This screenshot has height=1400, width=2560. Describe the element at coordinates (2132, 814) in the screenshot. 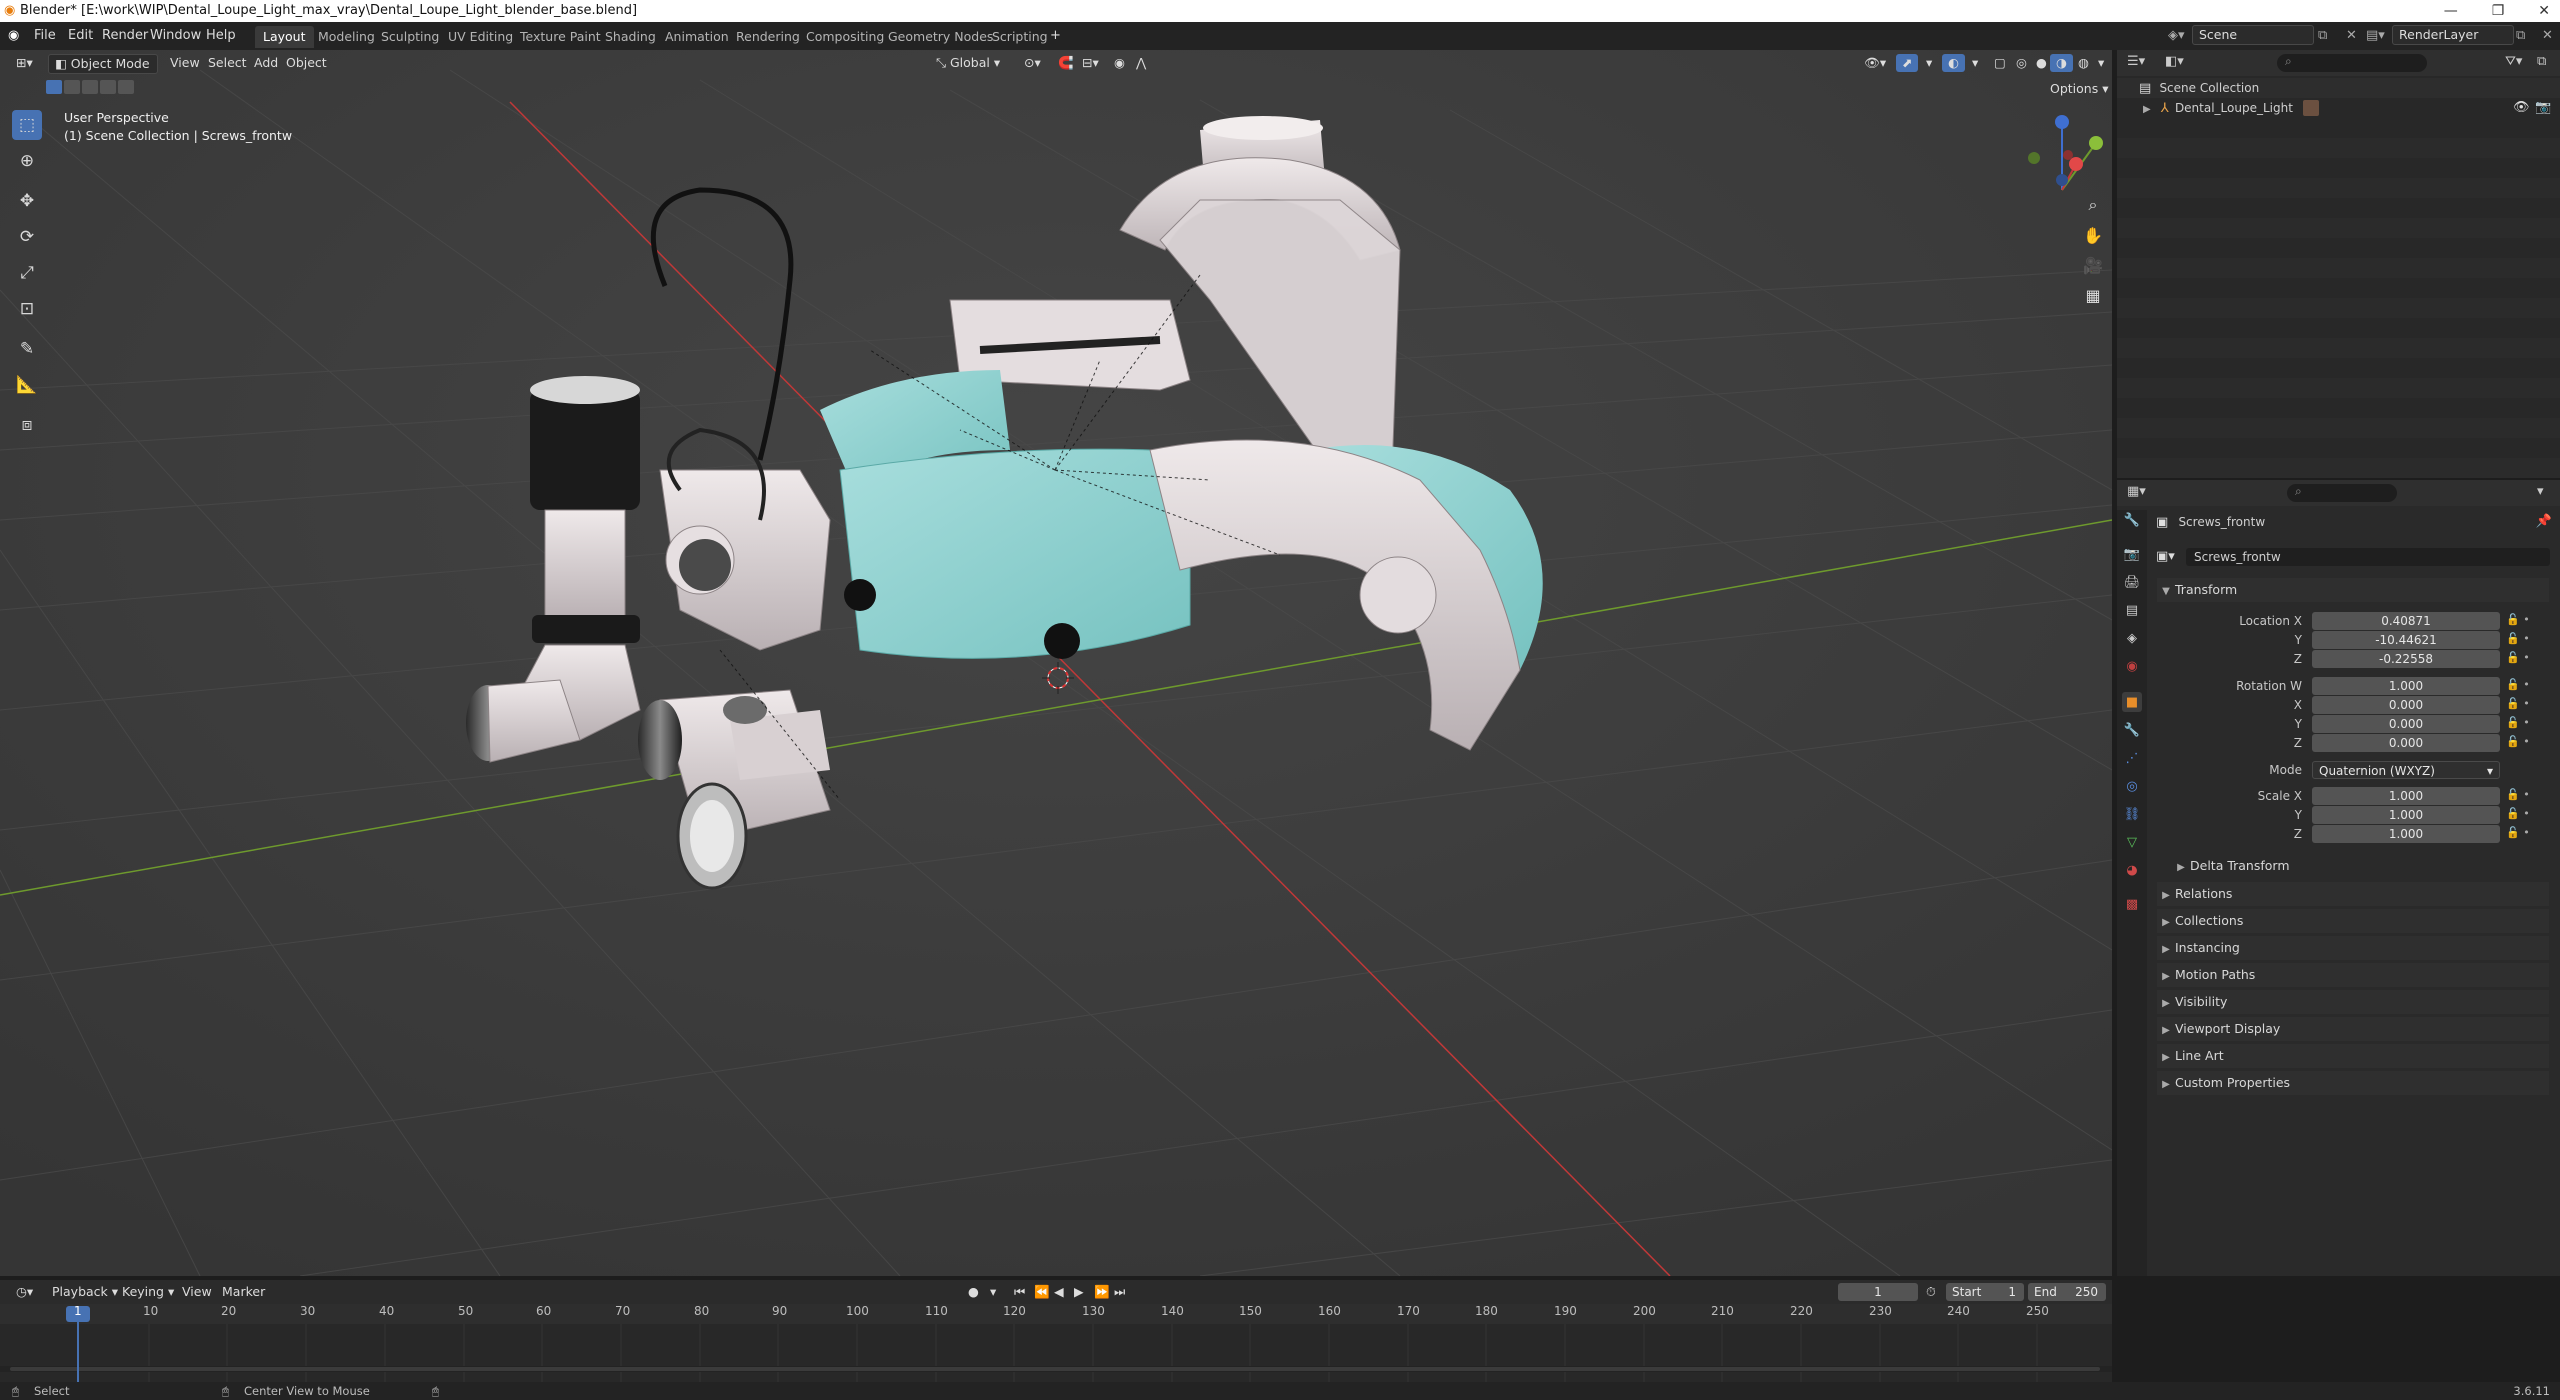

I see `constraints-properties-icon: ⛓` at that location.